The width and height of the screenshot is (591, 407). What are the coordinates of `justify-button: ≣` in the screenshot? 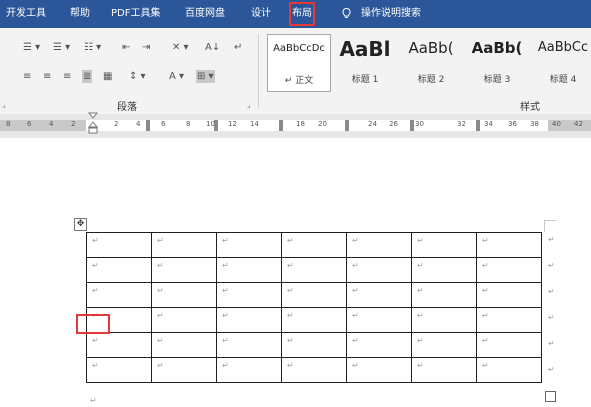 It's located at (87, 76).